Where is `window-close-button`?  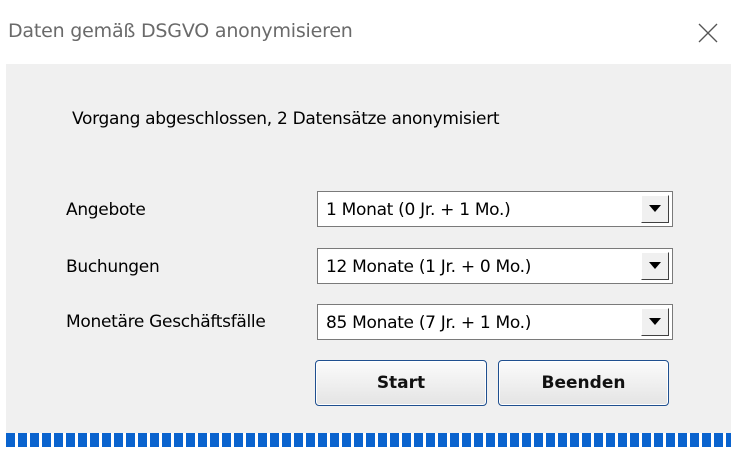
window-close-button is located at coordinates (708, 33).